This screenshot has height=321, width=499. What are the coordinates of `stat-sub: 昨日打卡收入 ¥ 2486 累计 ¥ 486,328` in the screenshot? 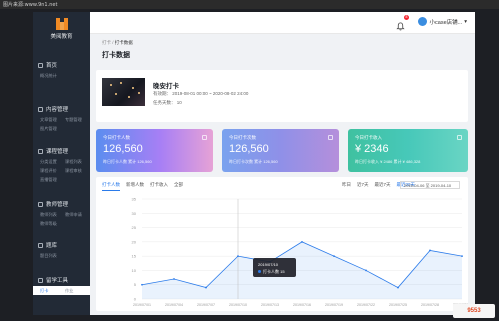 It's located at (388, 161).